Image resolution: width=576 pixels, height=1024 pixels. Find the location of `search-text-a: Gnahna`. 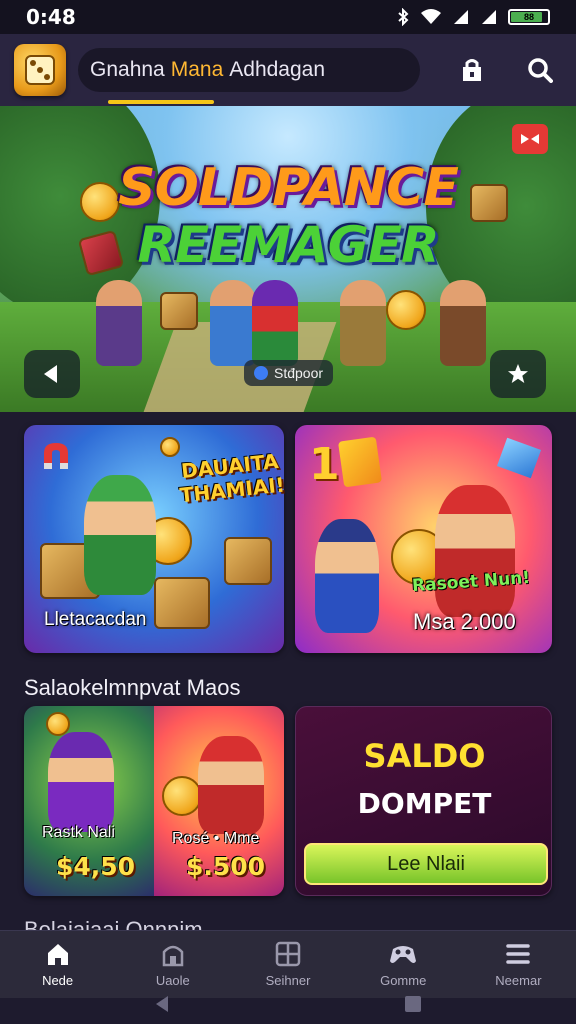

search-text-a: Gnahna is located at coordinates (127, 69).